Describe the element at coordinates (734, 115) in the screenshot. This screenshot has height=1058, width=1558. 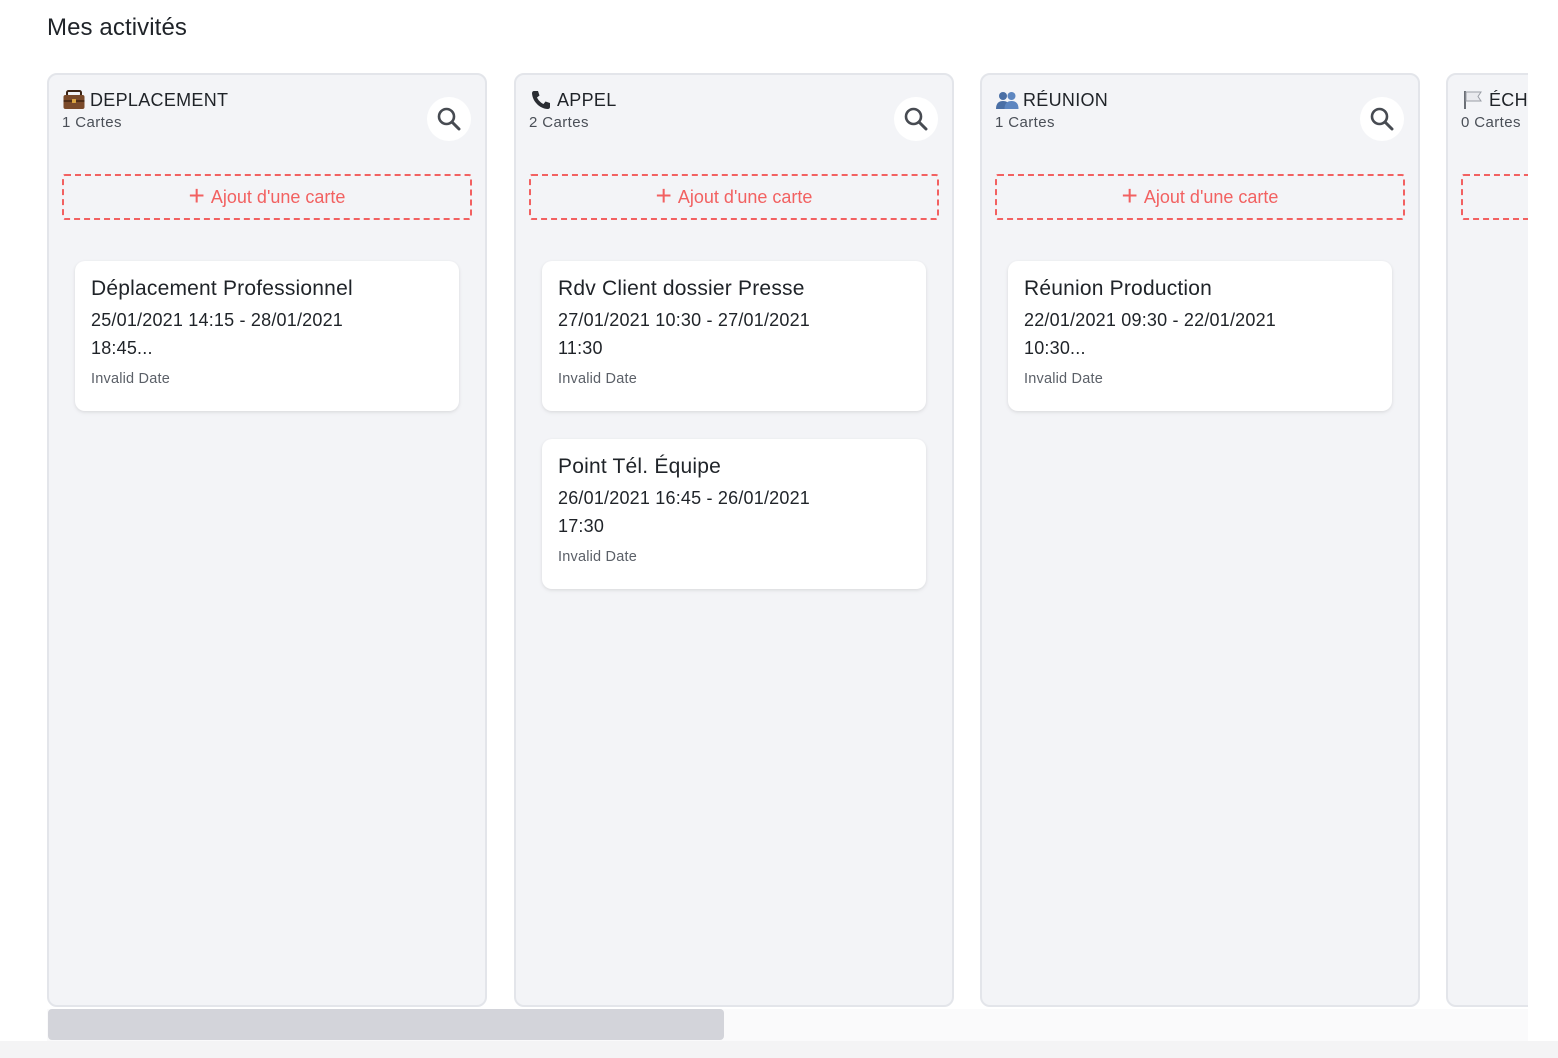
I see `column-header: APPEL 2 Cartes` at that location.